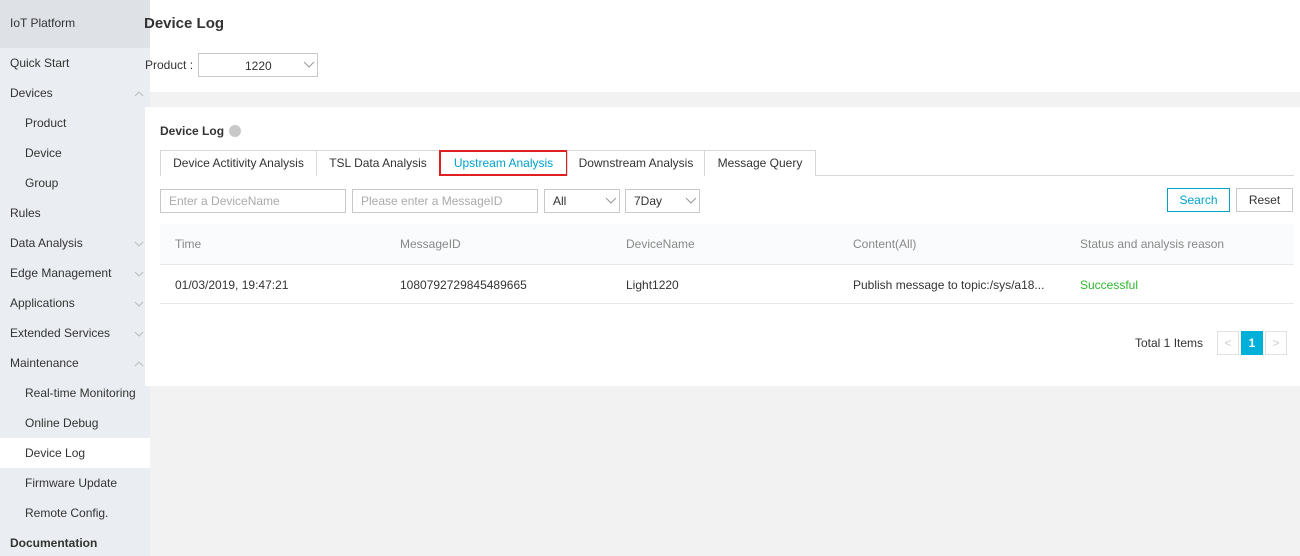 The height and width of the screenshot is (556, 1300). What do you see at coordinates (75, 93) in the screenshot?
I see `sidebar-item-devices: Devices` at bounding box center [75, 93].